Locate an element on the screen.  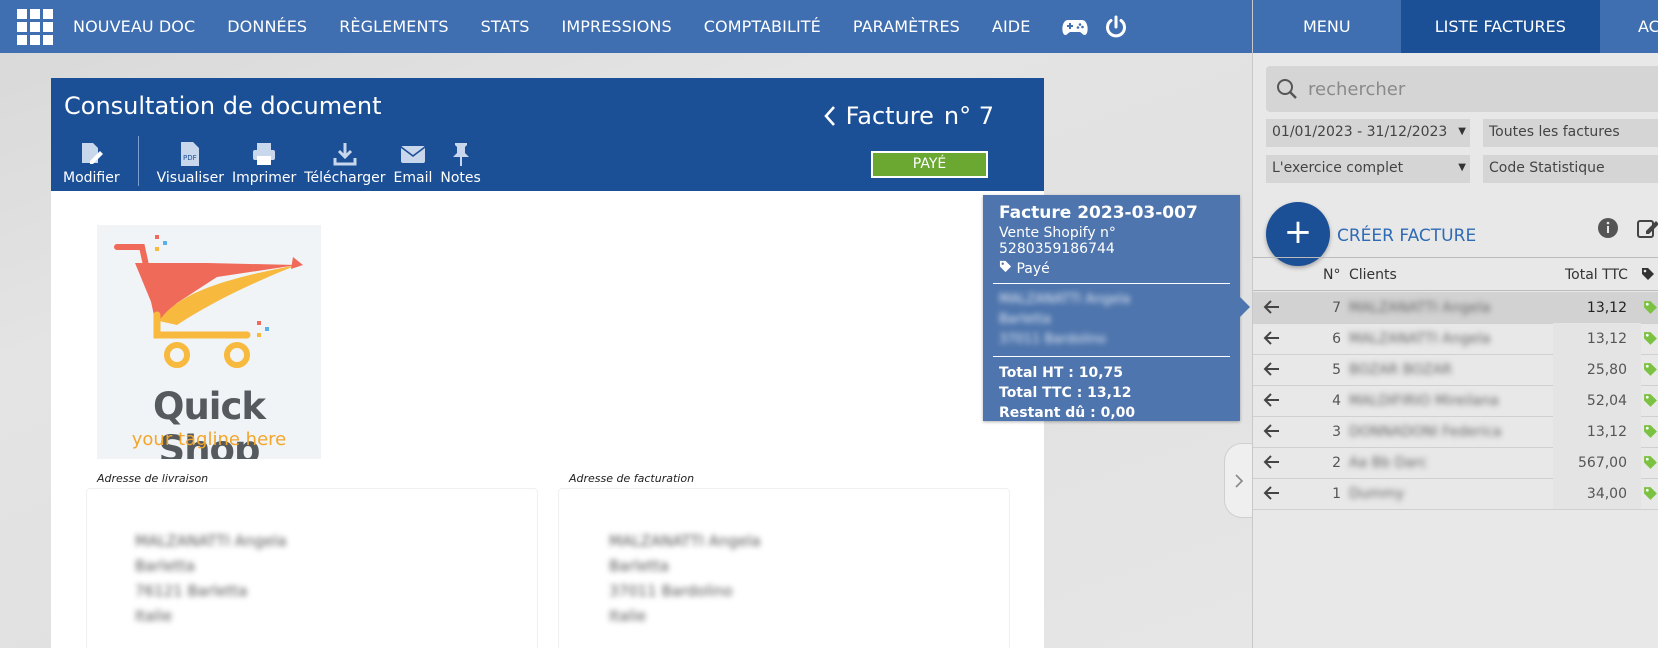
row-number: 3 is located at coordinates (1336, 432).